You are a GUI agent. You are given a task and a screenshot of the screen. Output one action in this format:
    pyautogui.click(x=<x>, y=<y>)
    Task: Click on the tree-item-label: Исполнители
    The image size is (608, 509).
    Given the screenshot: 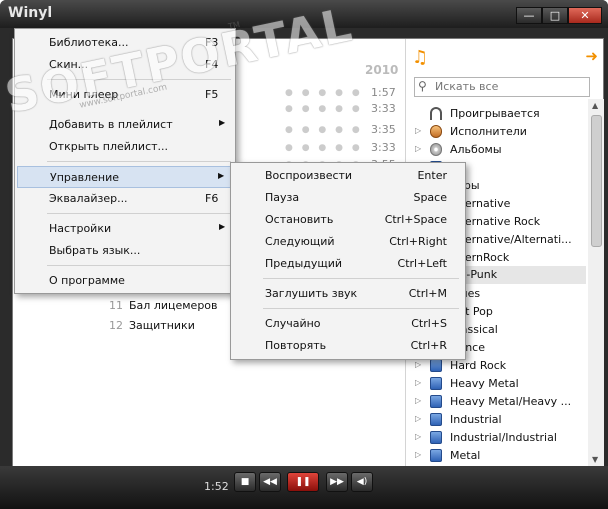 What is the action you would take?
    pyautogui.click(x=488, y=131)
    